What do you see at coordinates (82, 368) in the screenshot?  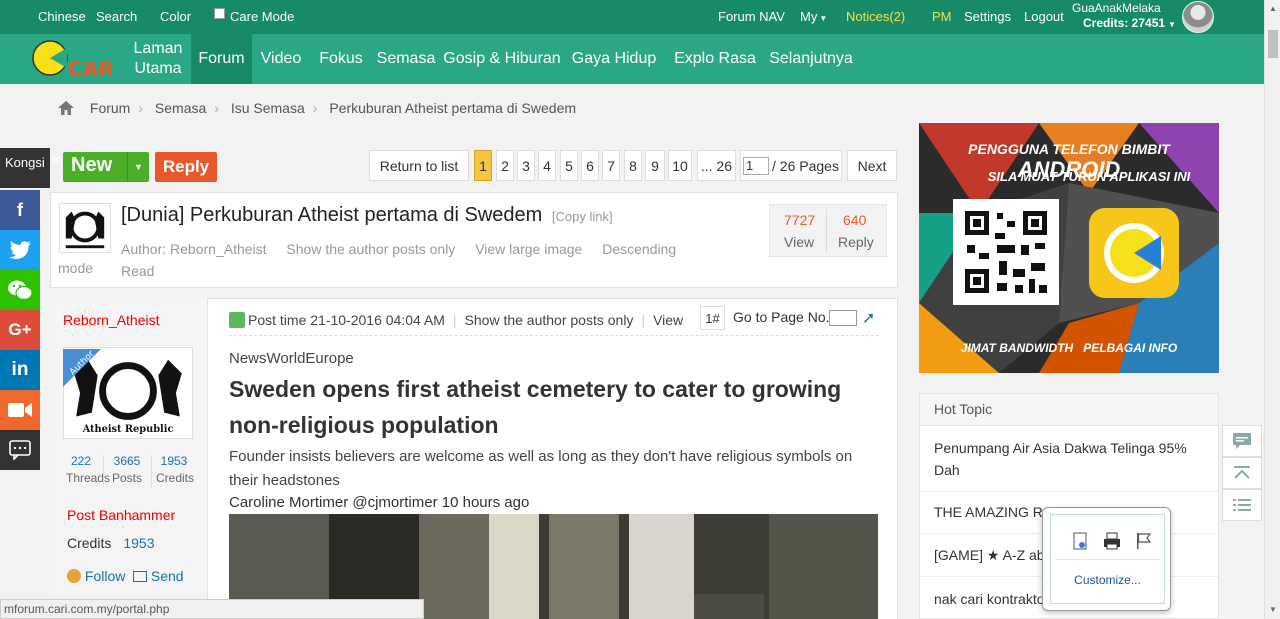 I see `author-badge: Author` at bounding box center [82, 368].